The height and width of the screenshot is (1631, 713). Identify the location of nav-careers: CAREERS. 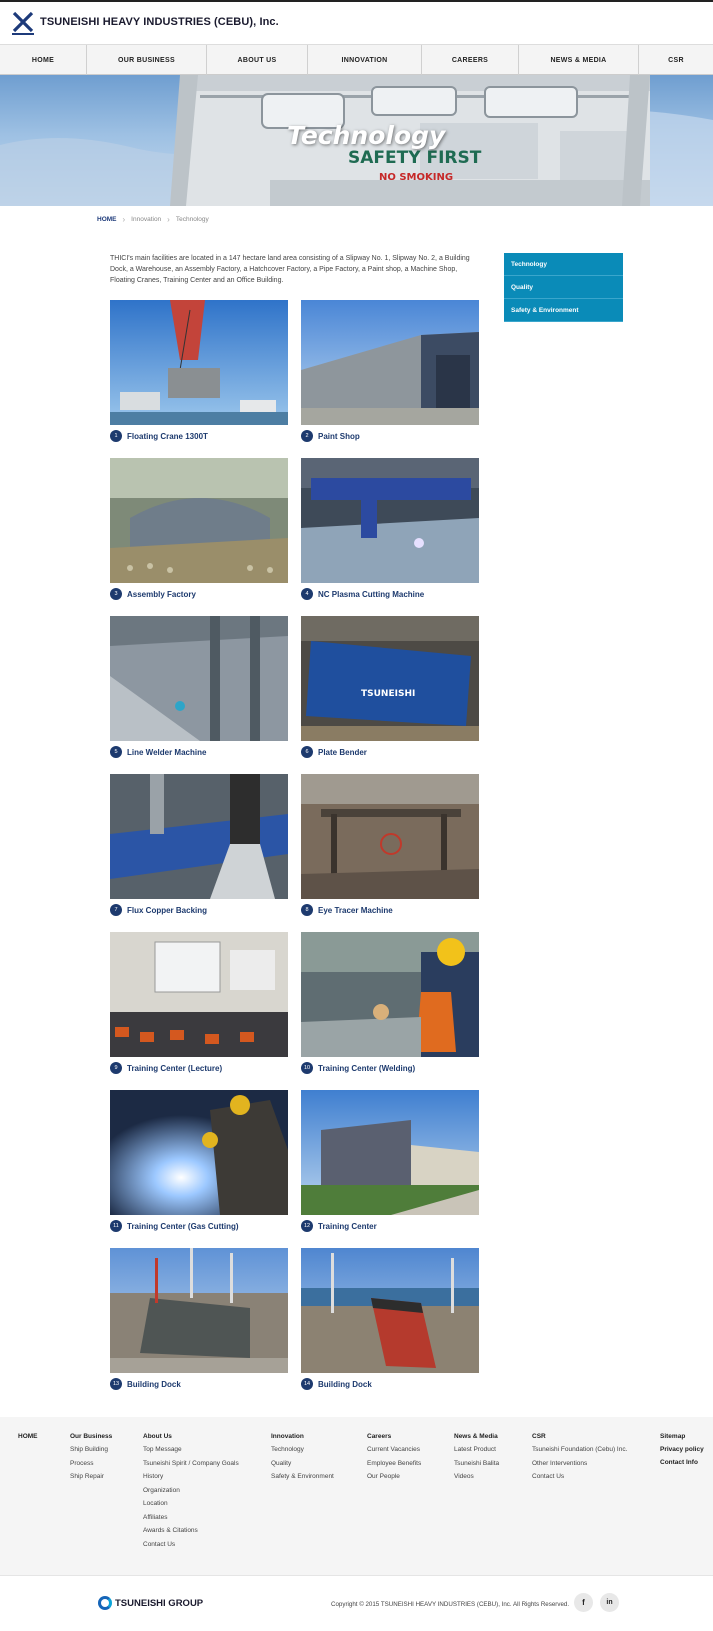
(470, 60).